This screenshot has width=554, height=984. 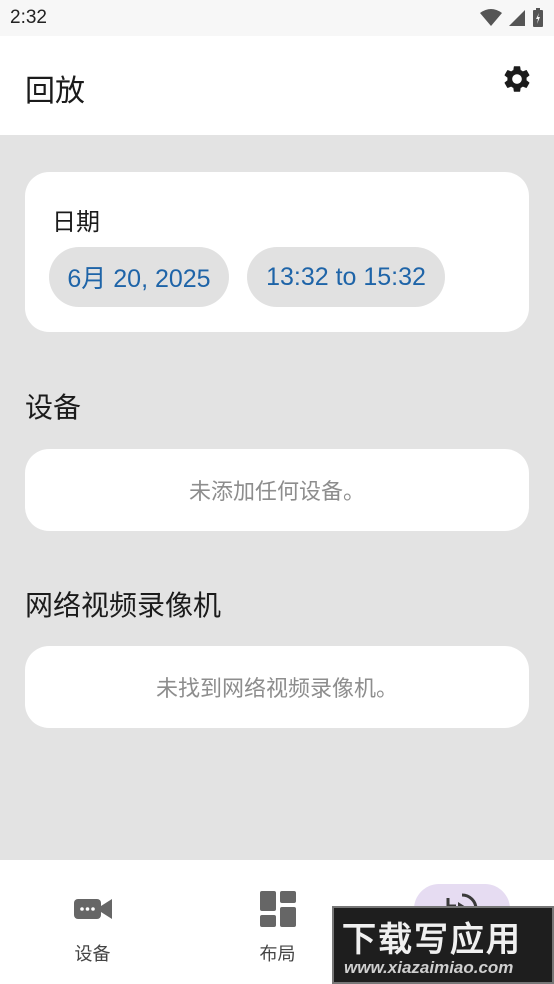 I want to click on date-card: 日期 6月 20, 2025 13:32 to 15:32, so click(x=277, y=252).